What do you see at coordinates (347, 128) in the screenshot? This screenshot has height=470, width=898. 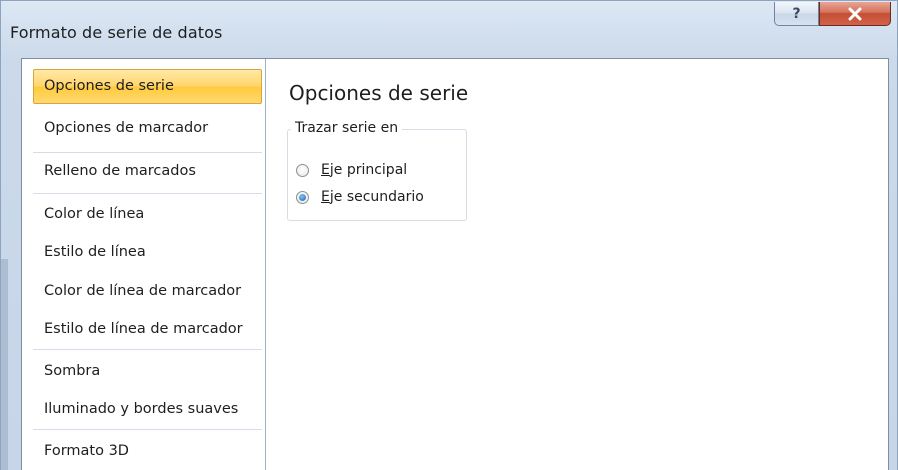 I see `group-label: Trazar serie en` at bounding box center [347, 128].